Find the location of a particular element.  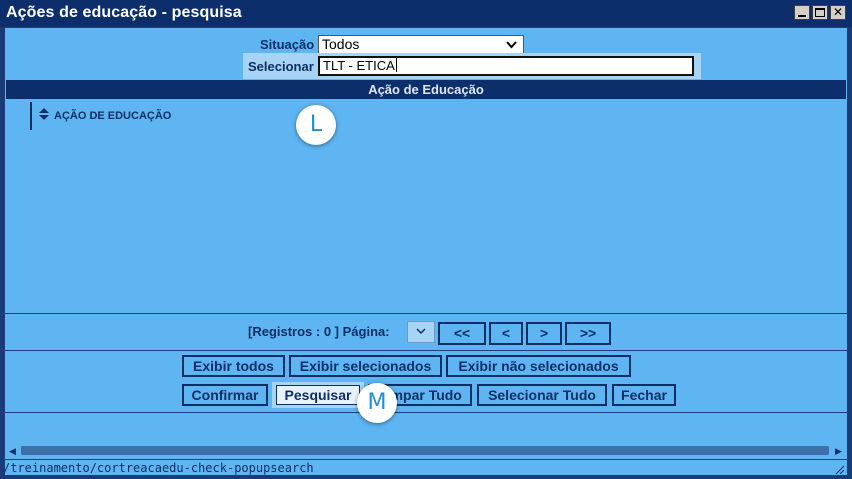

column-header: AÇÃO DE EDUCAÇÃO is located at coordinates (100, 116).